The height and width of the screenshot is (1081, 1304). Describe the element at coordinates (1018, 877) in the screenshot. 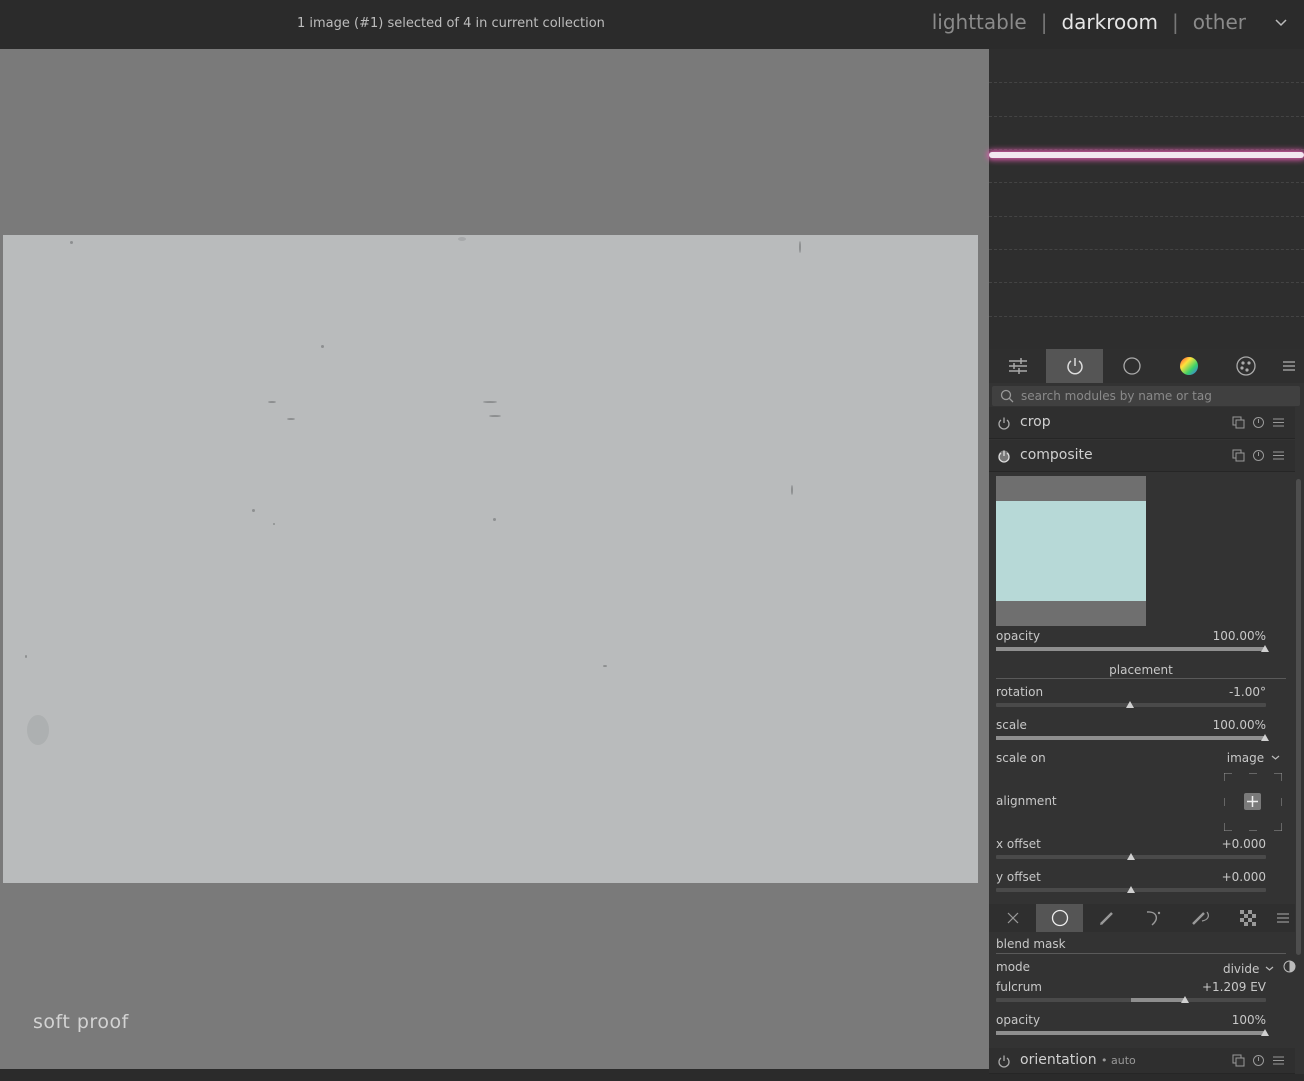

I see `y-offset-label: y offset` at that location.